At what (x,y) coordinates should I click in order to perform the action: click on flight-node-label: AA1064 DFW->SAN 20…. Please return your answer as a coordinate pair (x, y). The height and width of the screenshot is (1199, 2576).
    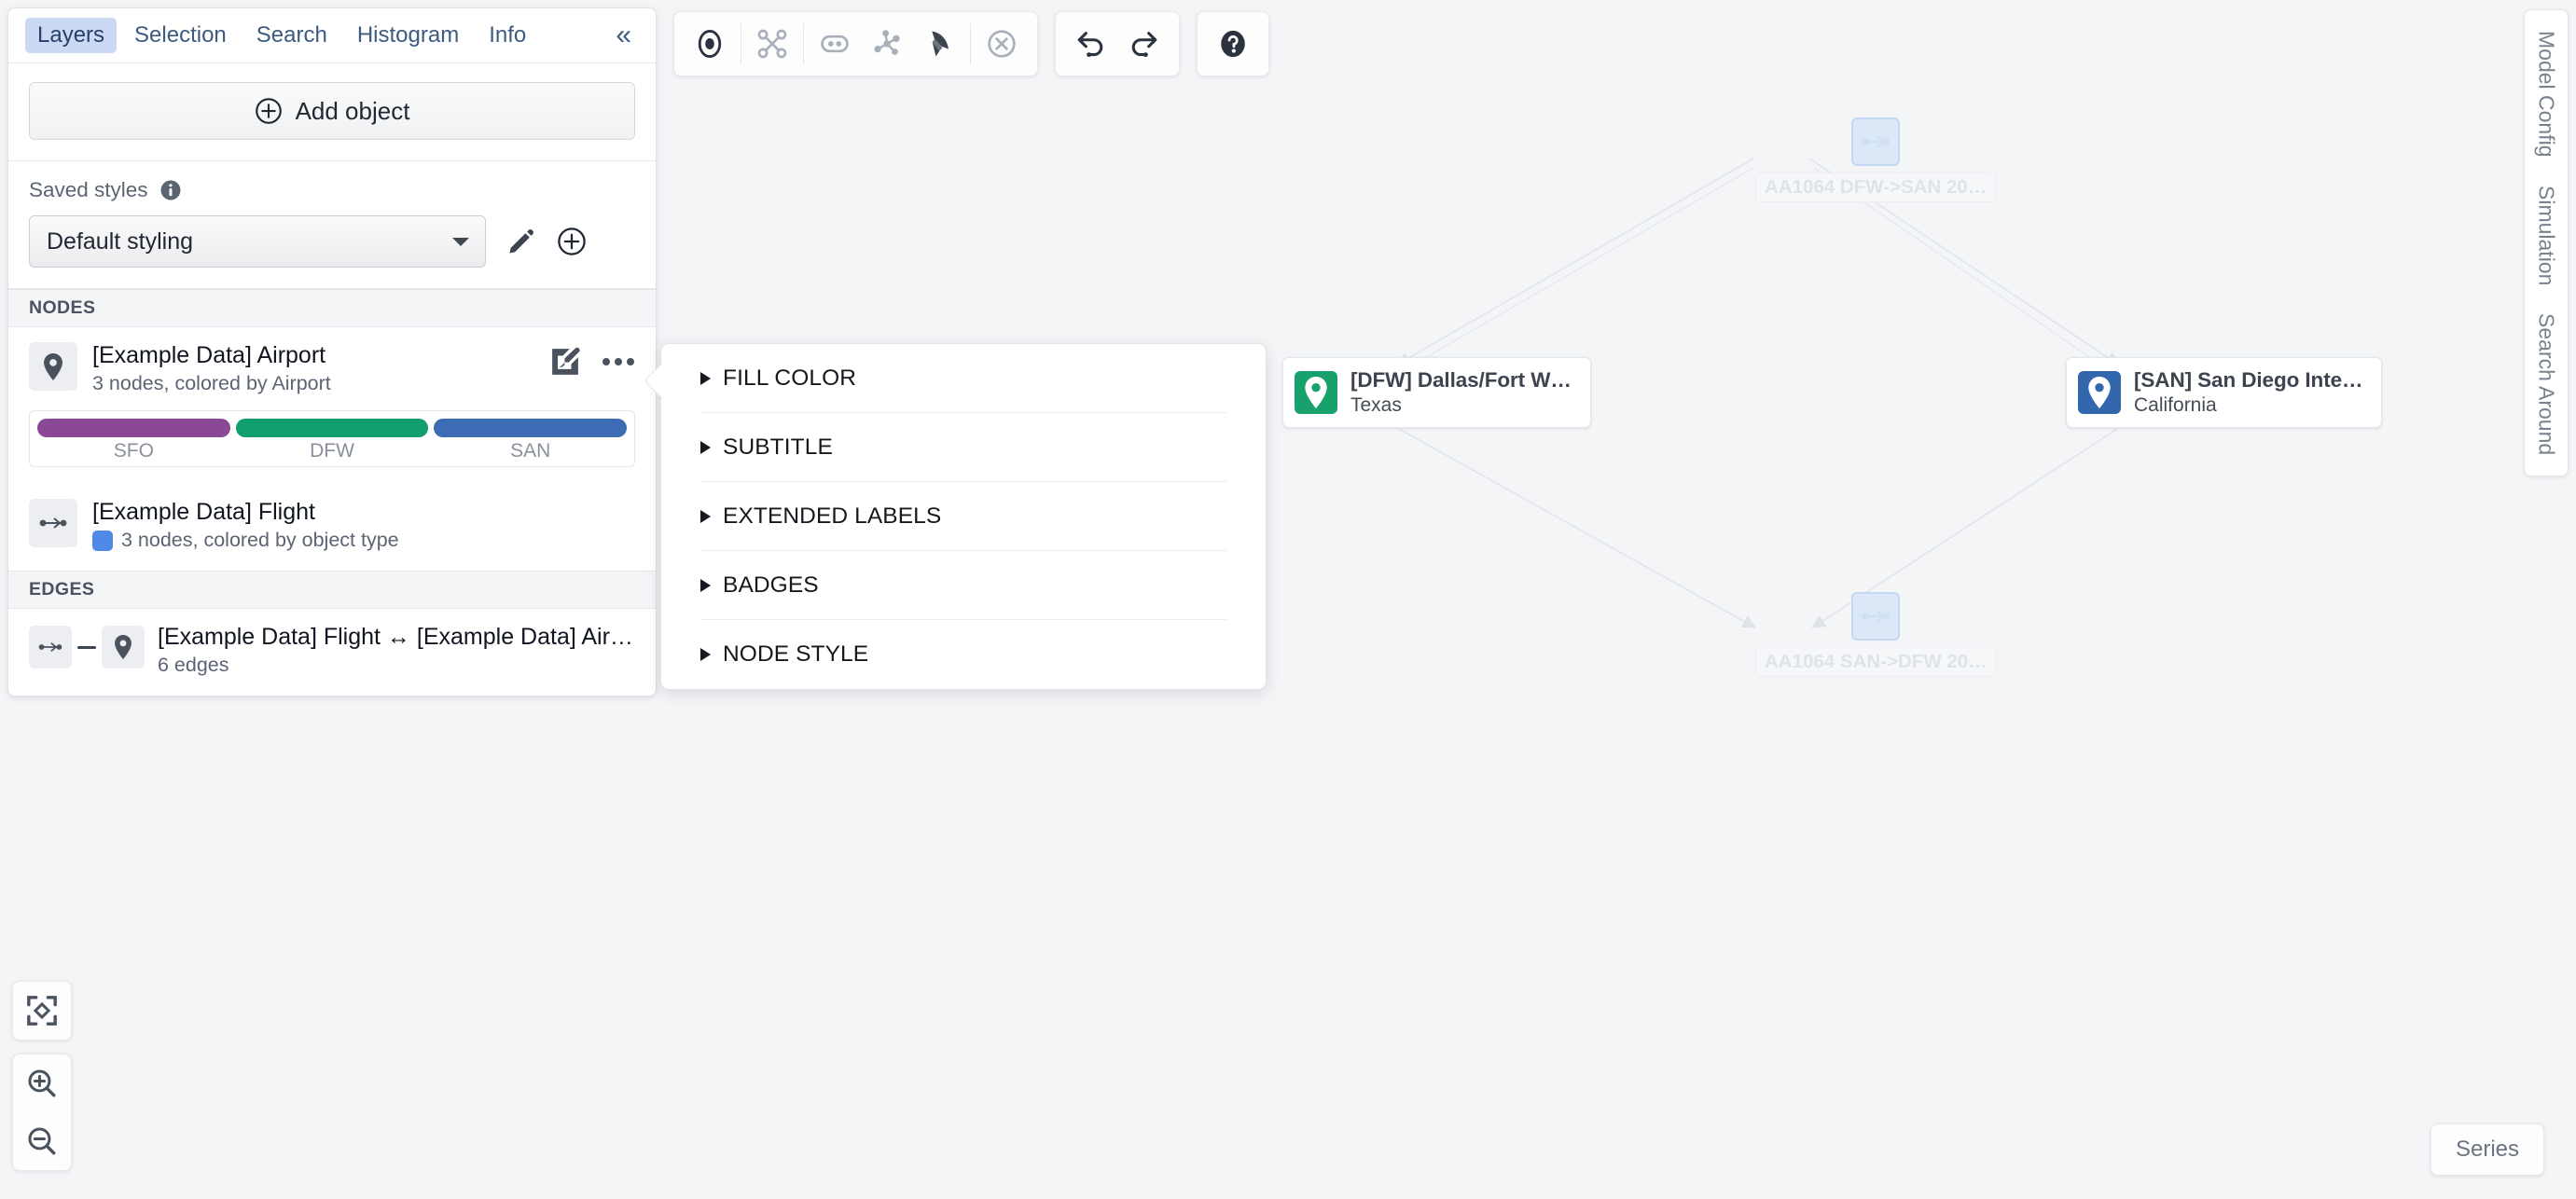
    Looking at the image, I should click on (1876, 187).